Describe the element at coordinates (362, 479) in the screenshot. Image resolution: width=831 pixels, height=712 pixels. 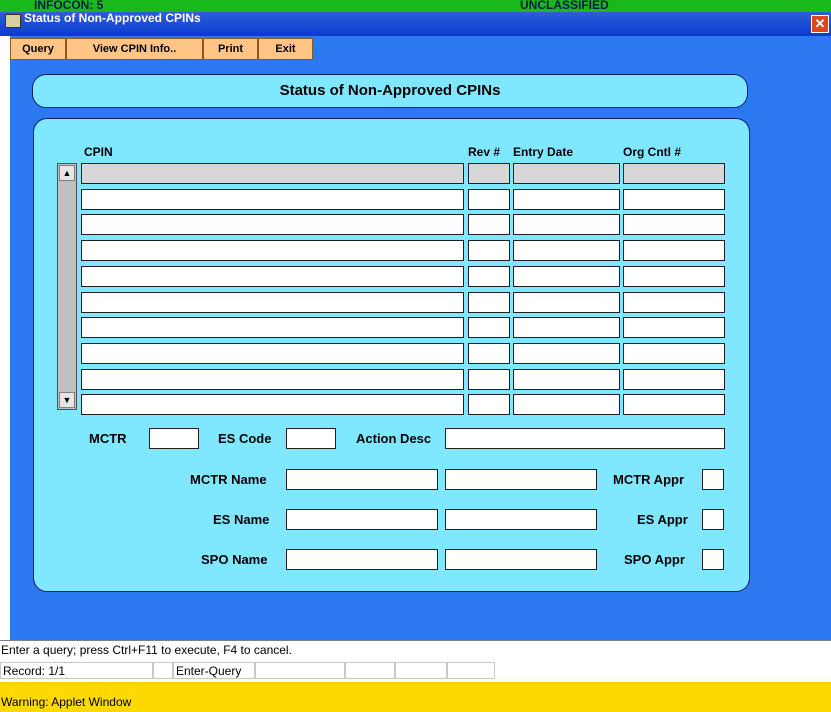
I see `mctr-name-field` at that location.